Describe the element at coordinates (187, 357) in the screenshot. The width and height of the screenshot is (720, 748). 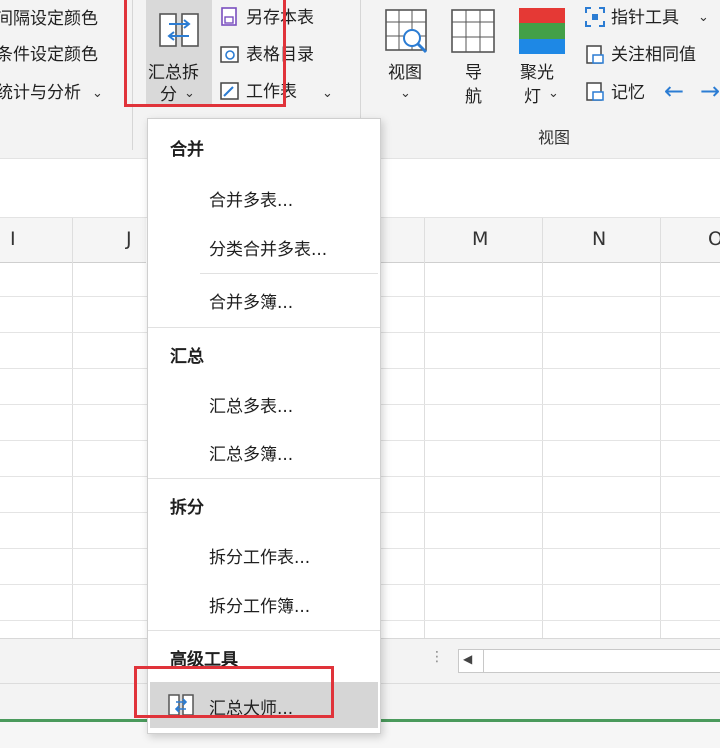
I see `section-header-summary: 汇总` at that location.